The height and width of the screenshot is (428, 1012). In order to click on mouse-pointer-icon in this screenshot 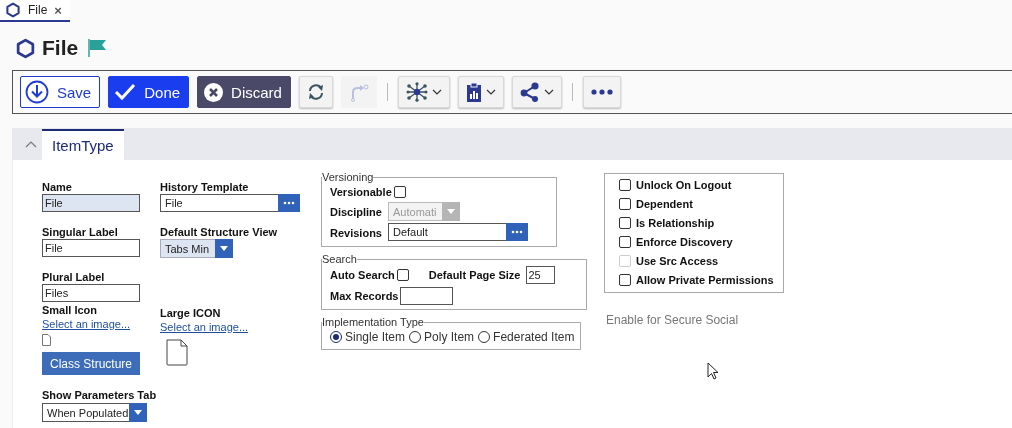, I will do `click(713, 371)`.